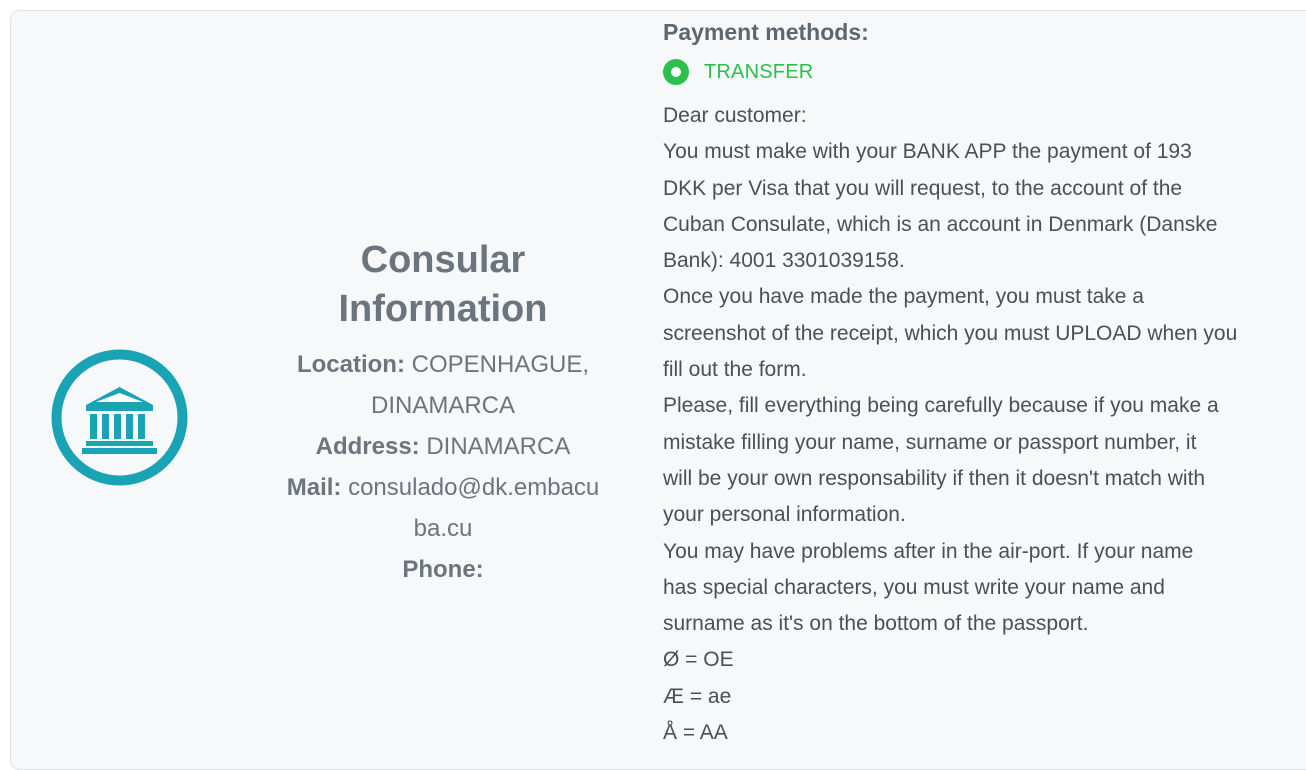 This screenshot has height=770, width=1306. I want to click on phone-row: Phone:, so click(443, 569).